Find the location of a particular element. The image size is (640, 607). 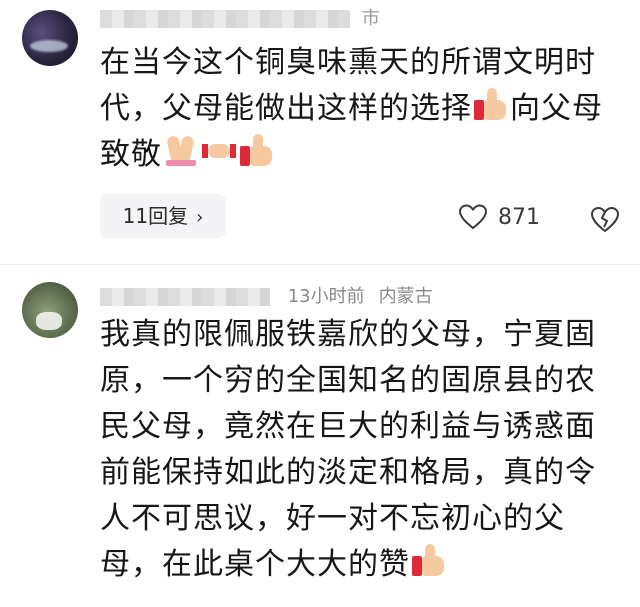

view-replies-button: 11回复 › is located at coordinates (163, 216).